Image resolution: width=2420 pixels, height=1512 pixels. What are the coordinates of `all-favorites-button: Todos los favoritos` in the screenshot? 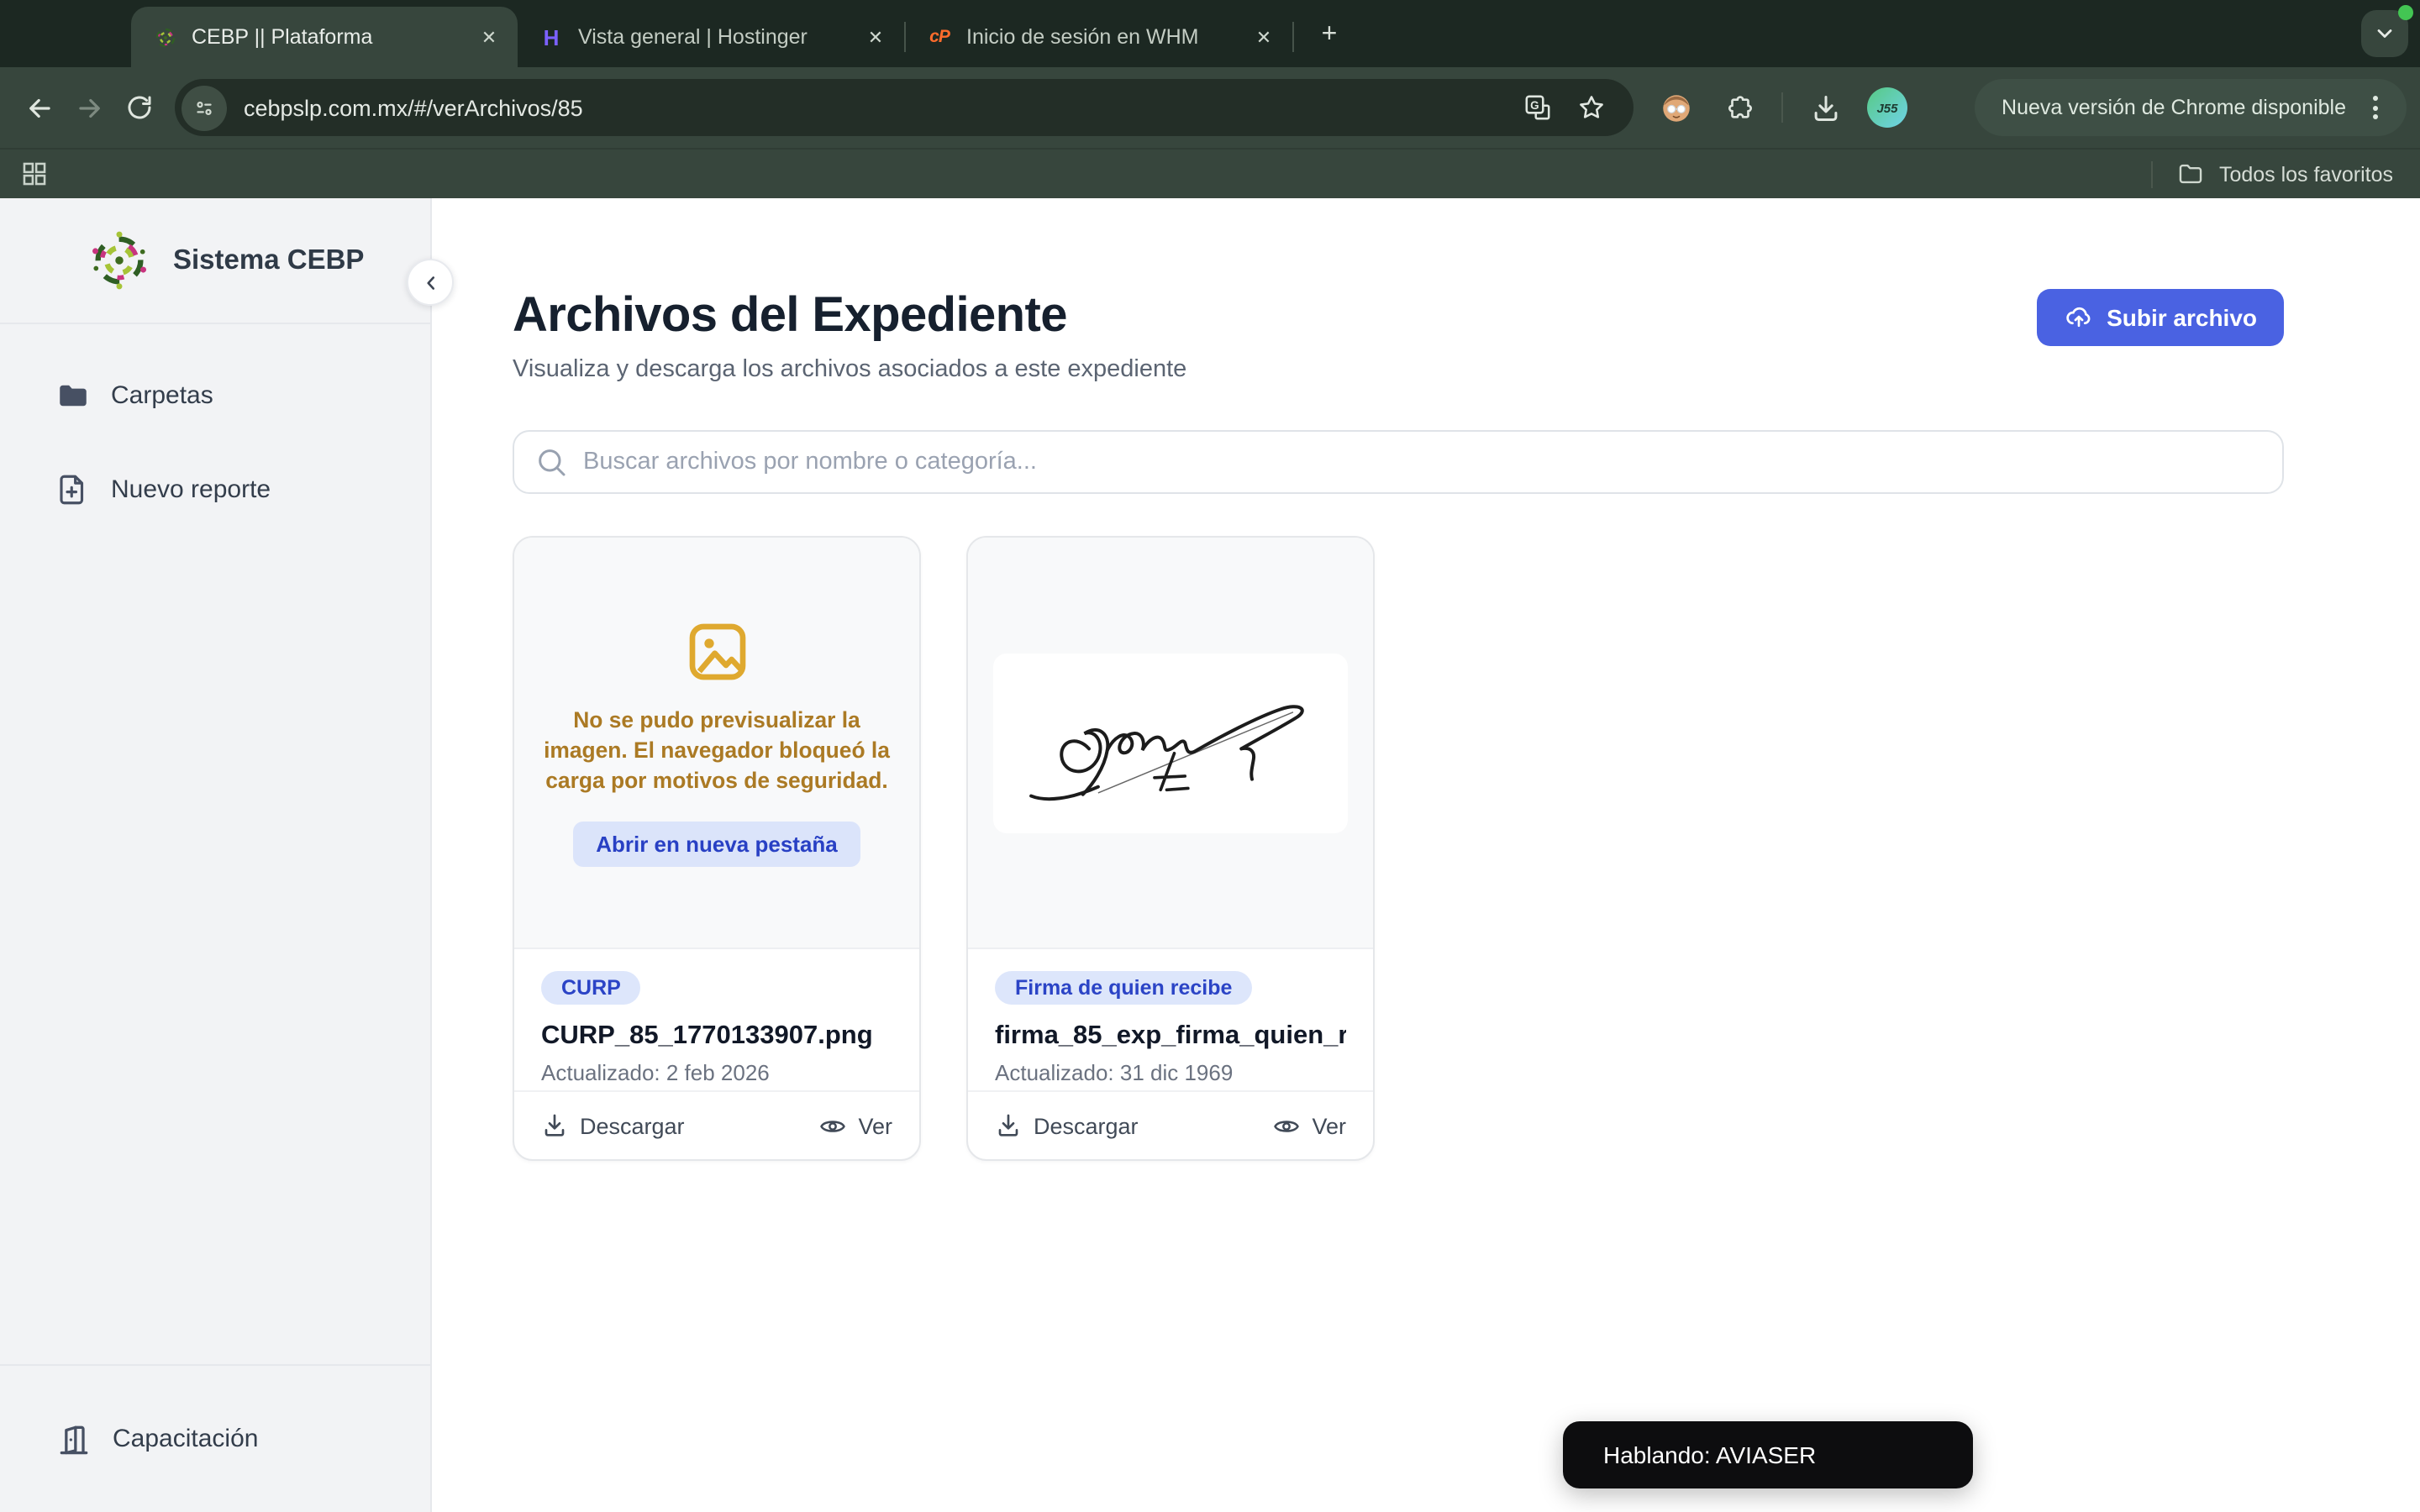 It's located at (2306, 174).